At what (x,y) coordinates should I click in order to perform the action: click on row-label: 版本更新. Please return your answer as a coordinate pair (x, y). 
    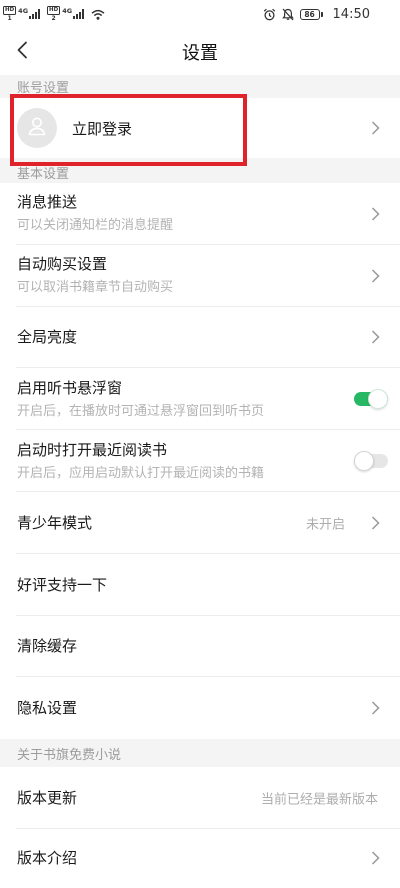
    Looking at the image, I should click on (47, 798).